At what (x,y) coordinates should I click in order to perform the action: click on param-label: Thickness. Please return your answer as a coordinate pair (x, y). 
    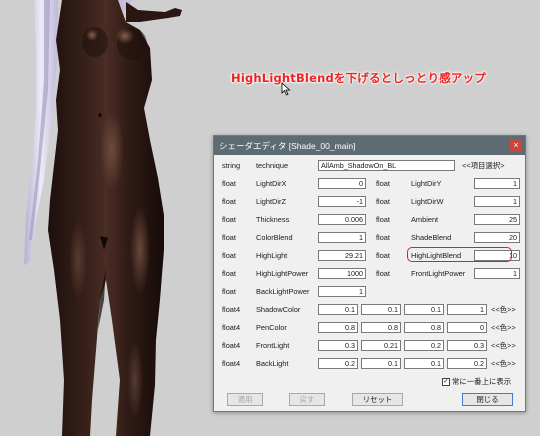
    Looking at the image, I should click on (273, 219).